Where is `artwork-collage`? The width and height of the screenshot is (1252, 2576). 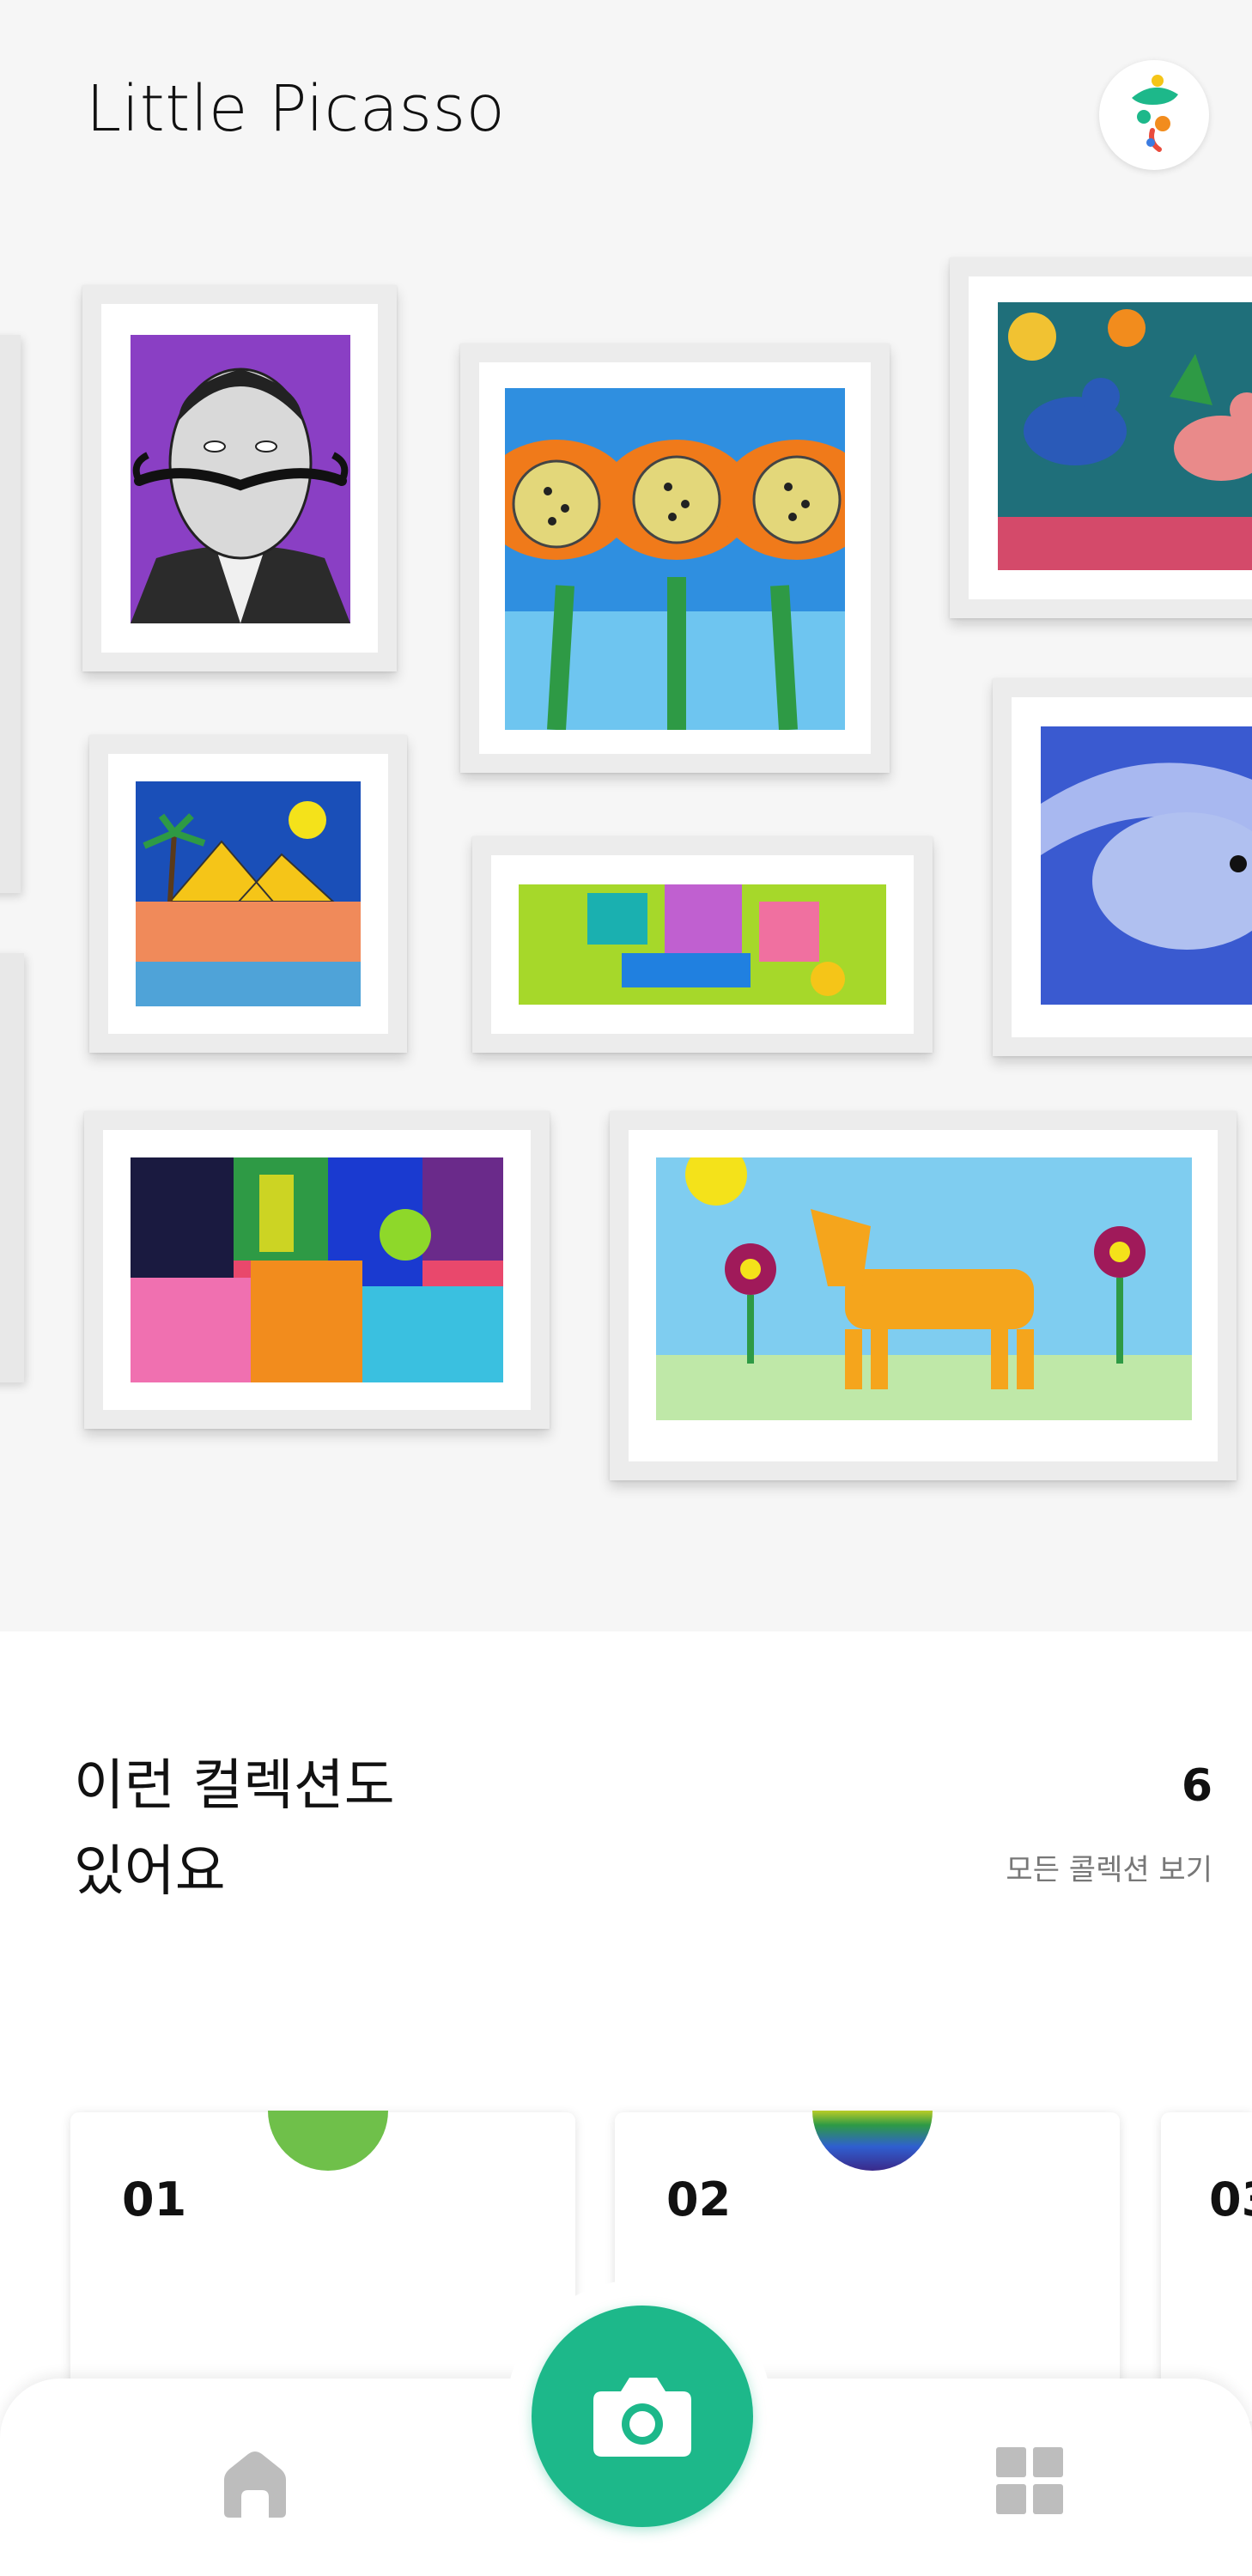 artwork-collage is located at coordinates (317, 1269).